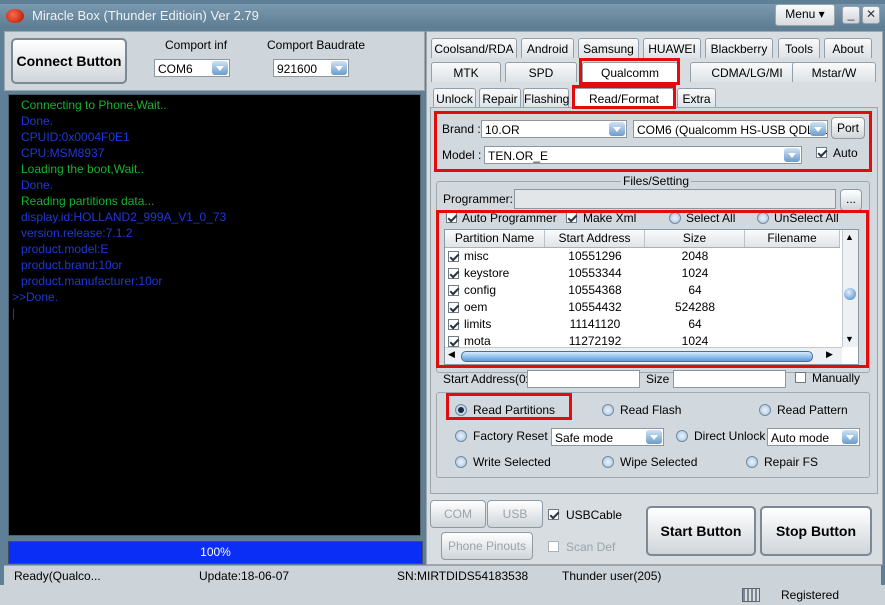 The image size is (885, 605). I want to click on scroll-left-icon: ◀, so click(451, 354).